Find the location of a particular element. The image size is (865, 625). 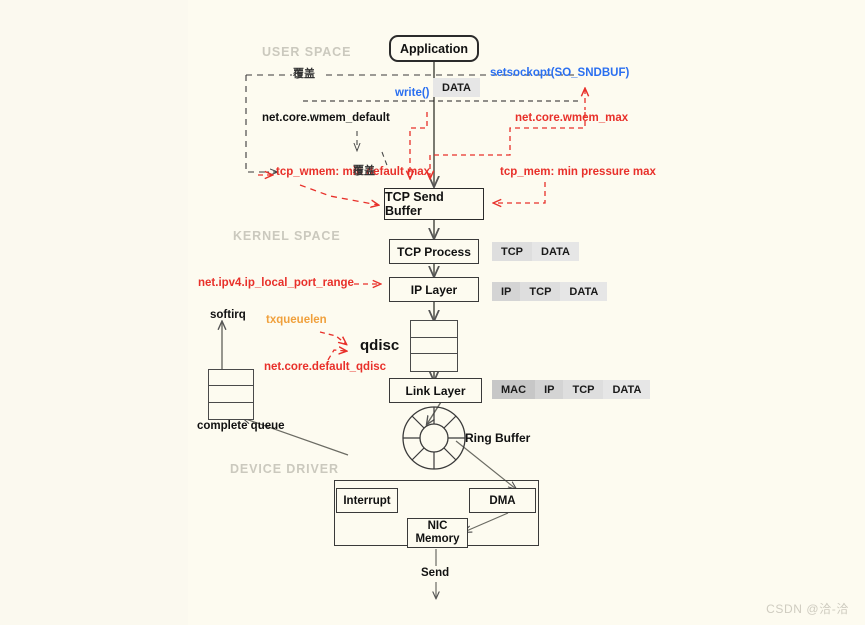

complete-queue is located at coordinates (231, 394).